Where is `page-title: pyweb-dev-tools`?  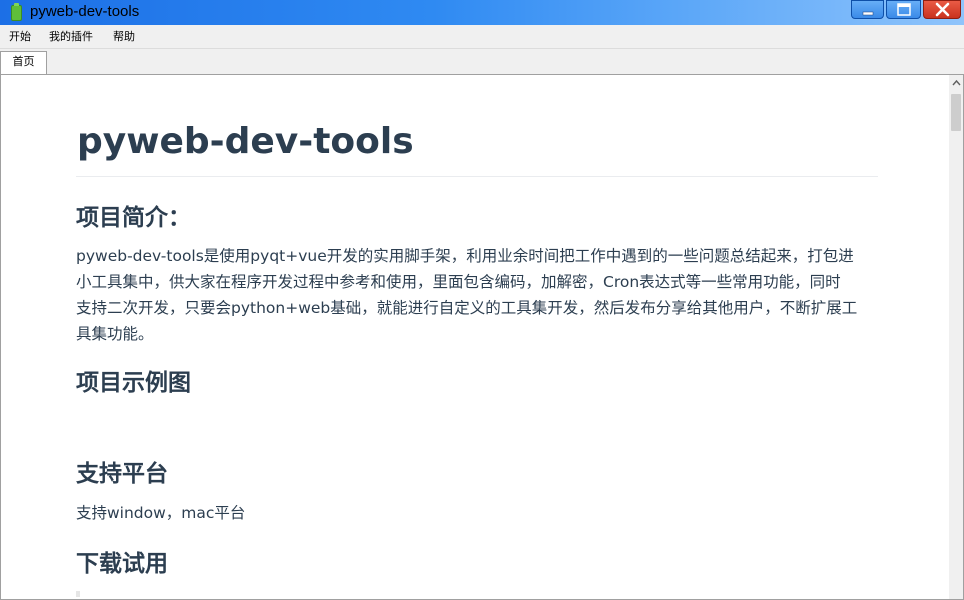 page-title: pyweb-dev-tools is located at coordinates (245, 141).